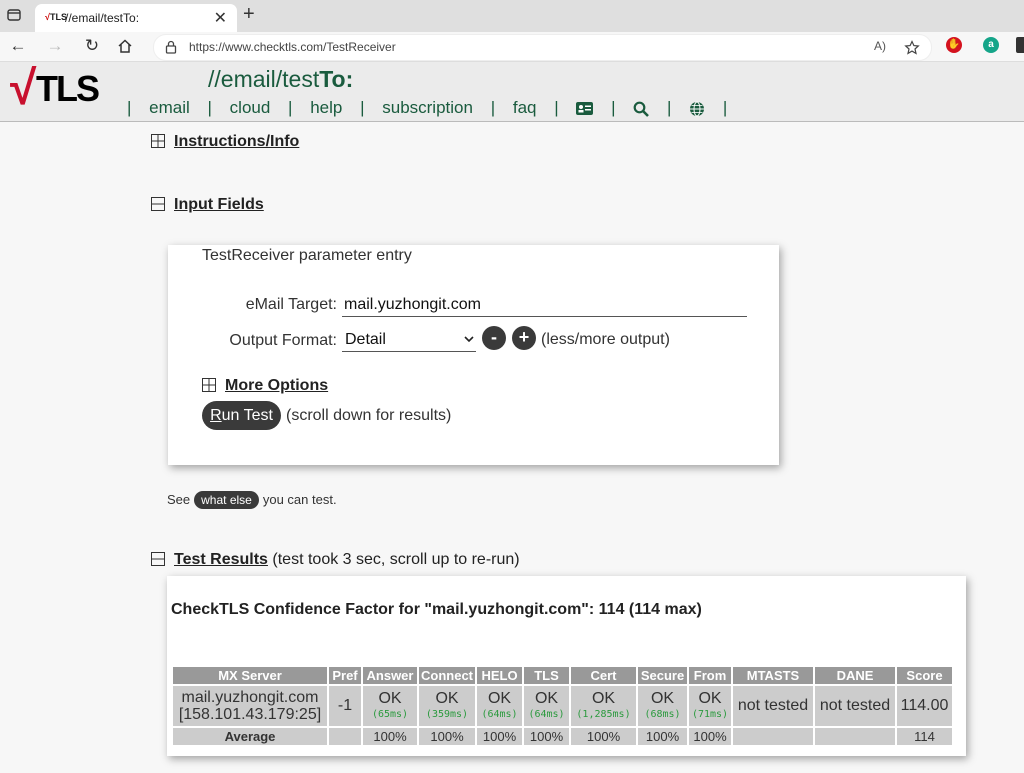 This screenshot has width=1024, height=773. I want to click on logo-text: TLS, so click(68, 88).